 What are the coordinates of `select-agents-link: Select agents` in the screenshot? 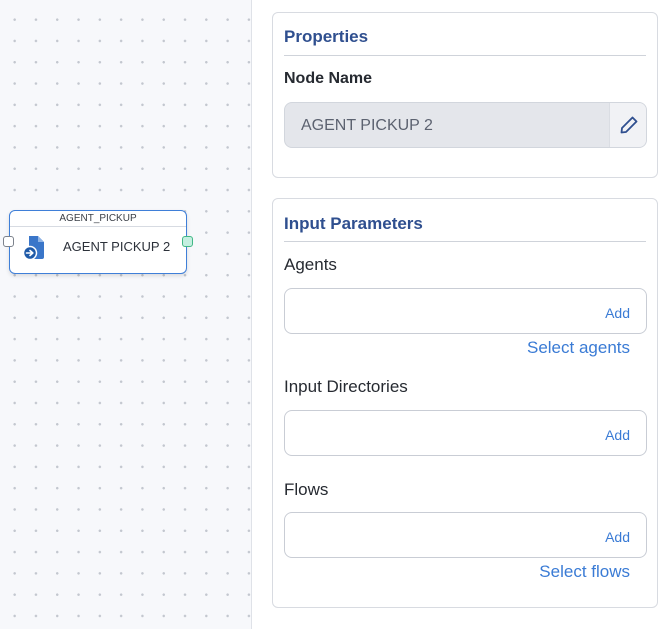 It's located at (578, 348).